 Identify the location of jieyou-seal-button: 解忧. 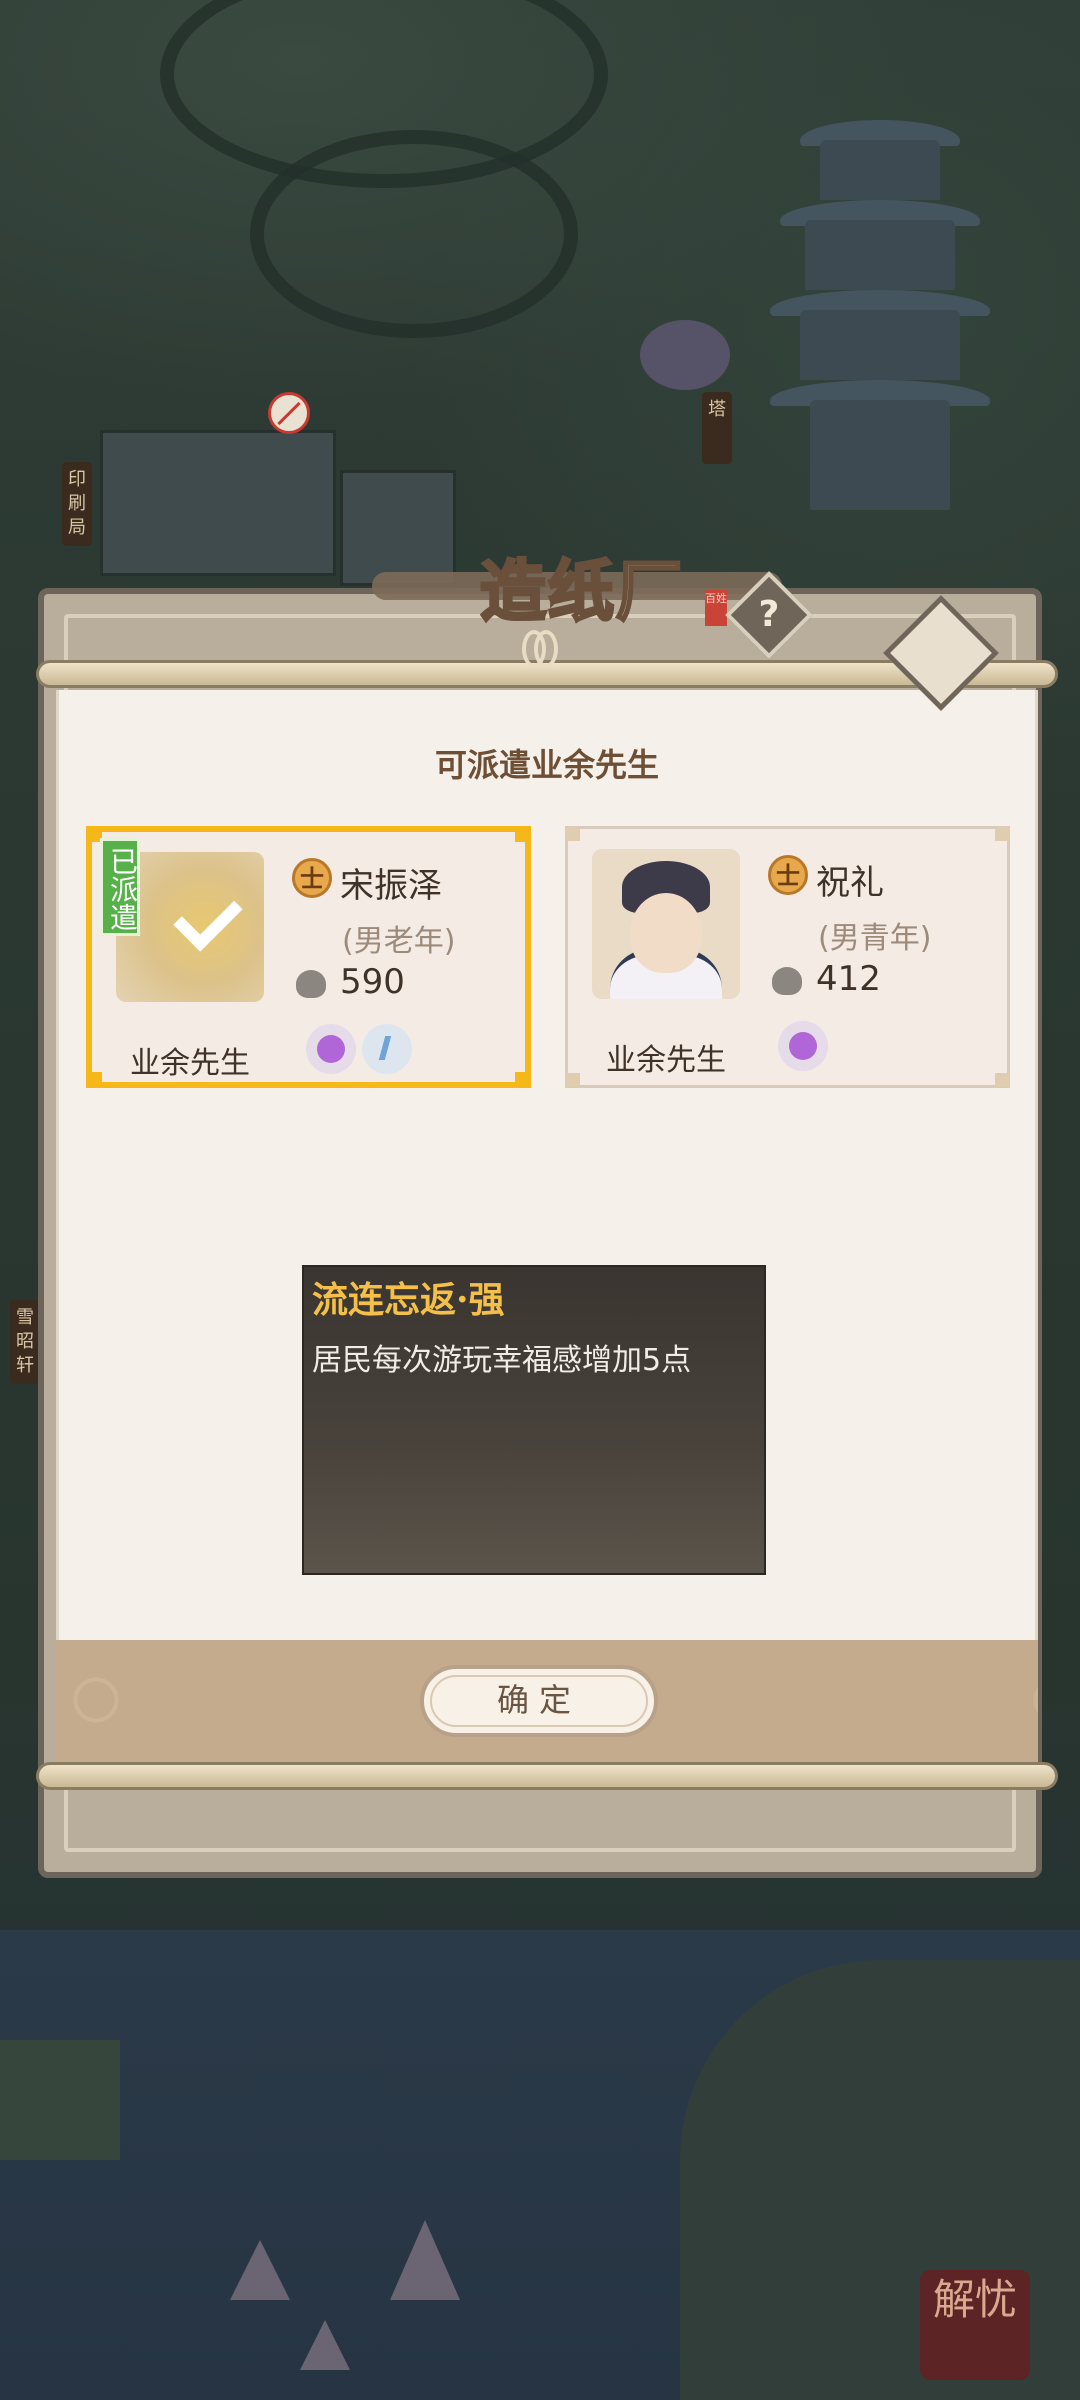
(975, 2325).